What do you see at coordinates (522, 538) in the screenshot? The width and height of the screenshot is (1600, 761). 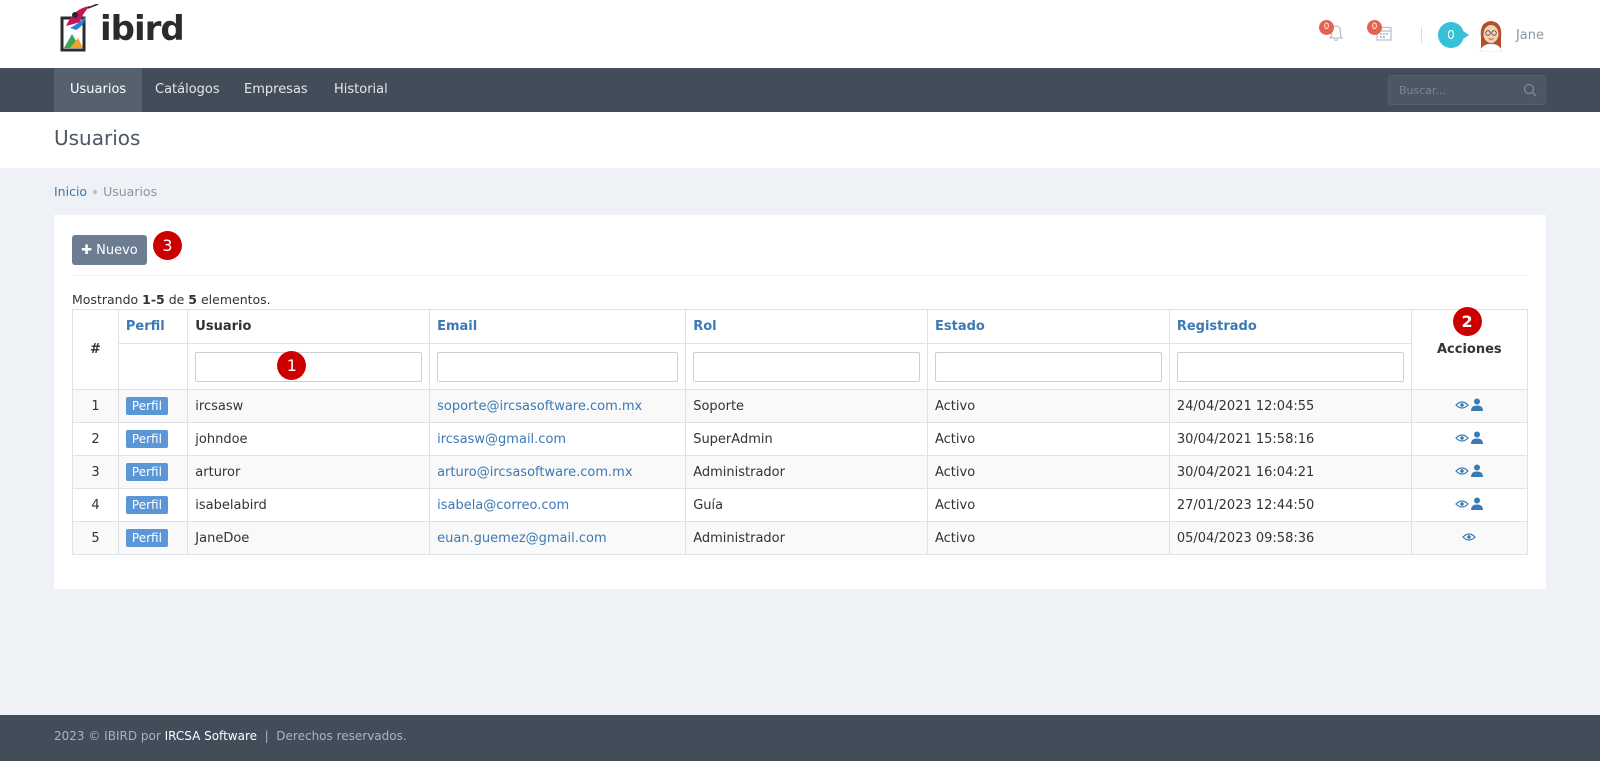 I see `cell-email-link: euan.guemez@gmail.com` at bounding box center [522, 538].